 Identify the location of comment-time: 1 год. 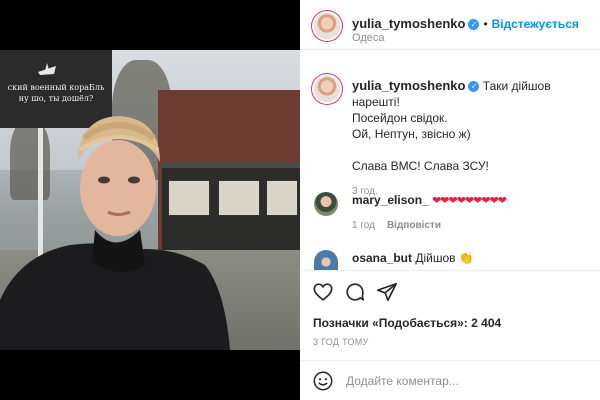
(363, 225).